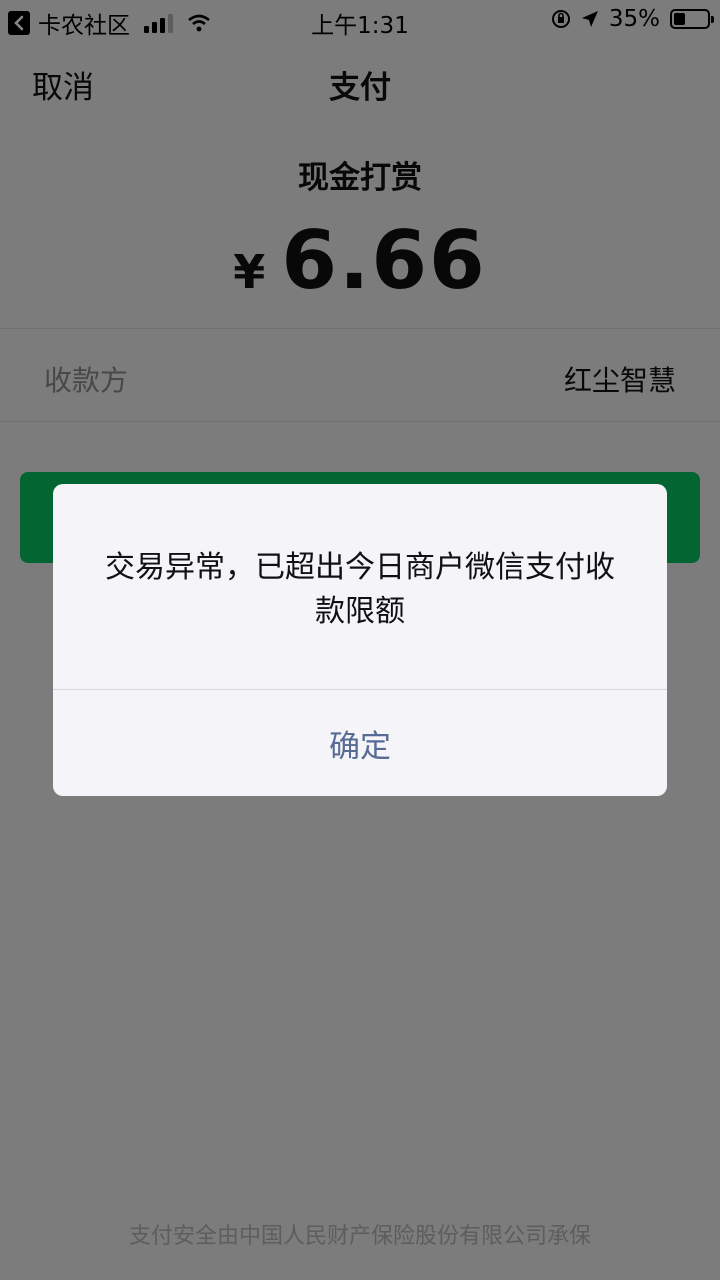 This screenshot has height=1280, width=720. I want to click on confirm-button: 确定, so click(360, 743).